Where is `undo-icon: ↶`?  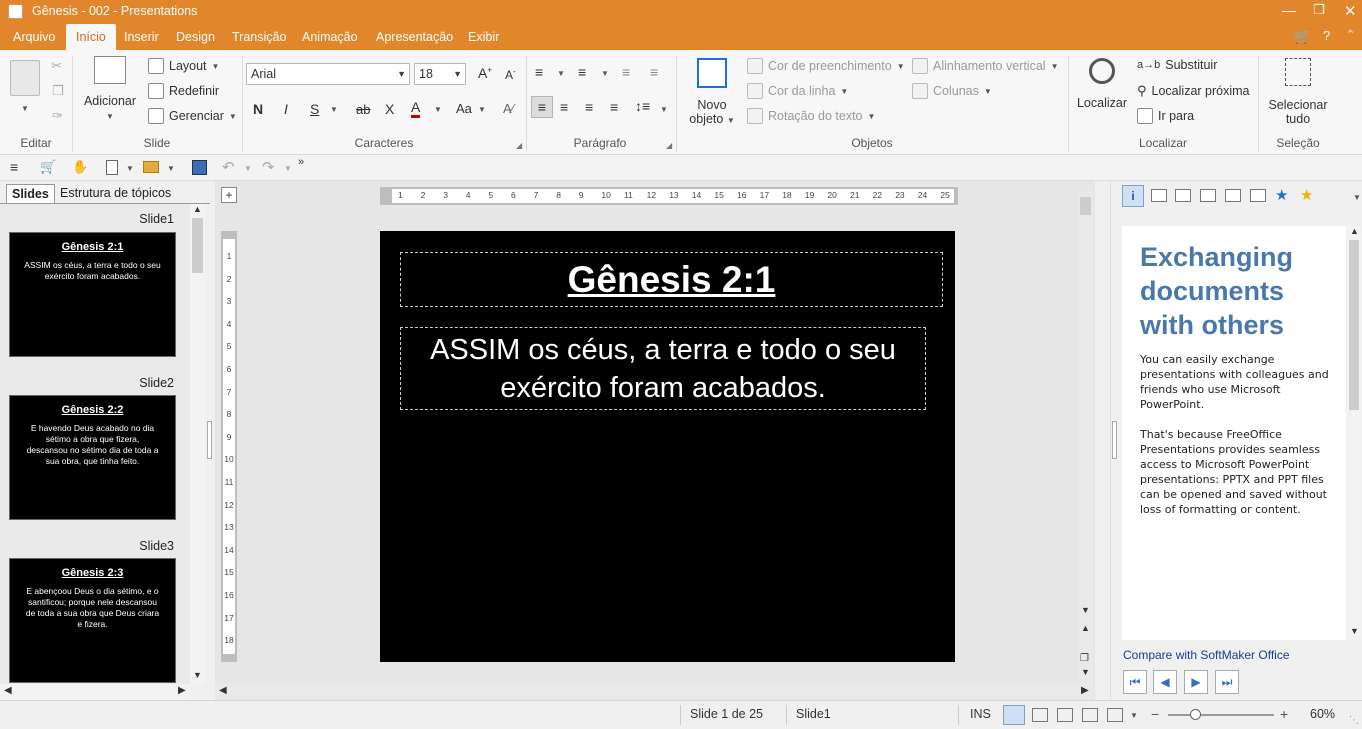 undo-icon: ↶ is located at coordinates (228, 167).